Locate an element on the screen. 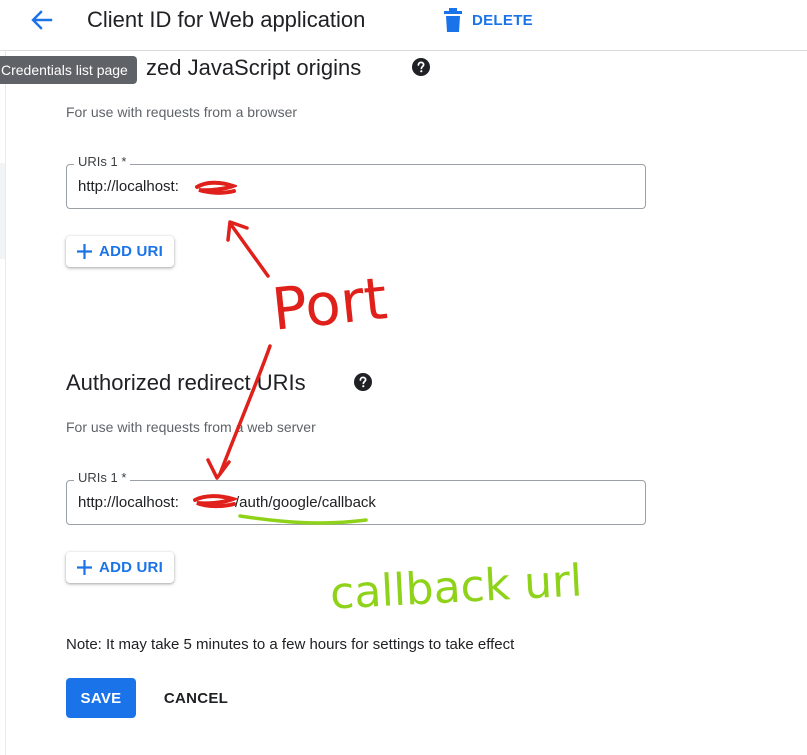  redirect-uris-description: For use with requests from a web server is located at coordinates (191, 427).